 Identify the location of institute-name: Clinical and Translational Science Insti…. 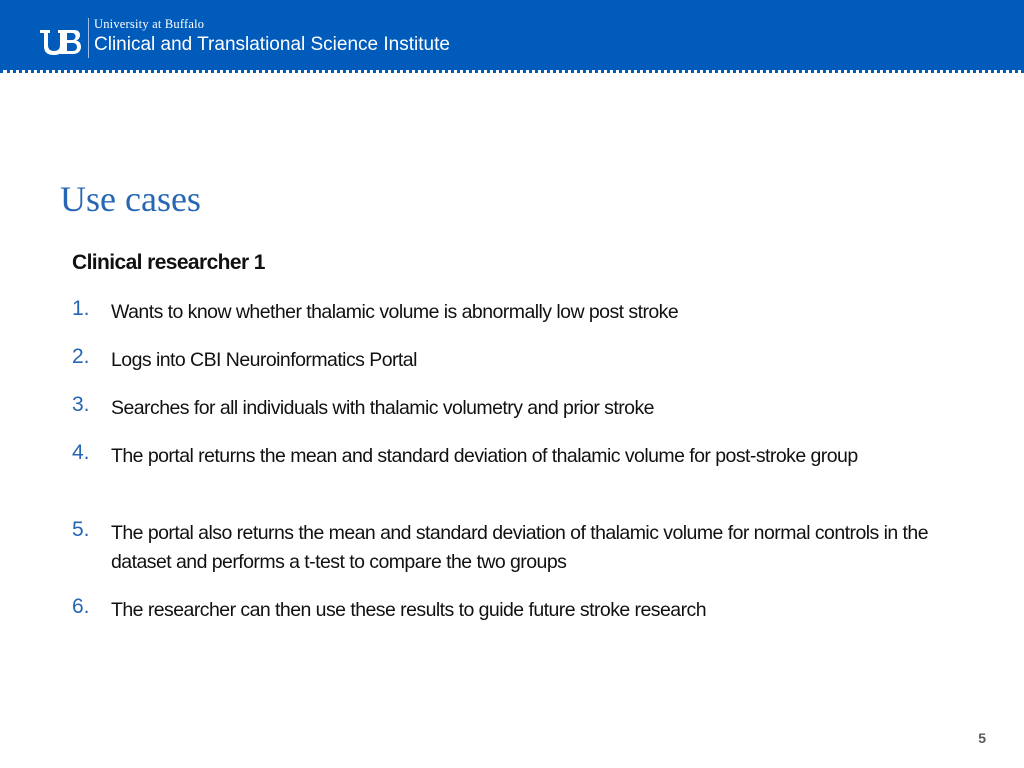
(272, 44).